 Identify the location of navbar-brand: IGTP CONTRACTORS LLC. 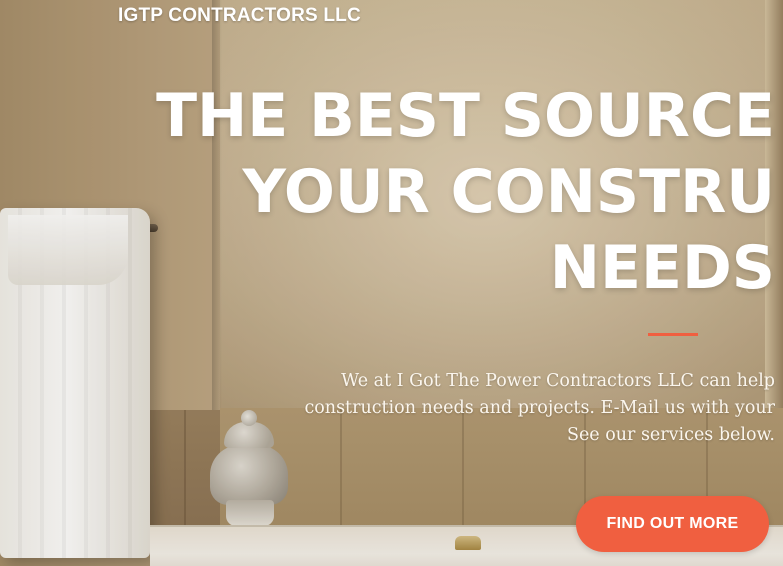
(239, 16).